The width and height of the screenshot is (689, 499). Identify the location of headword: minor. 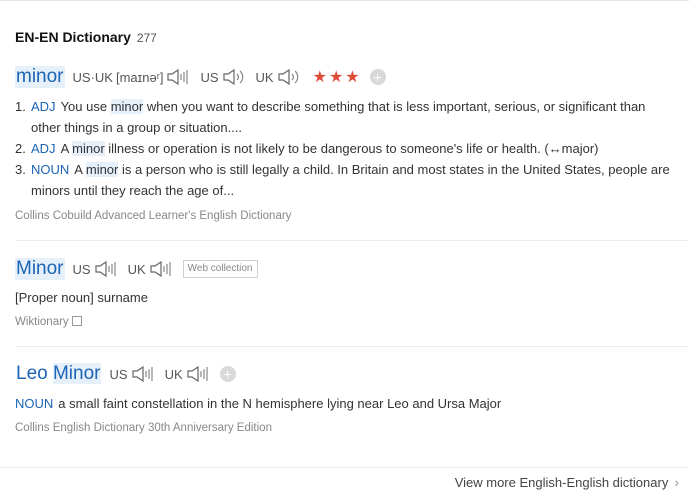
(40, 77).